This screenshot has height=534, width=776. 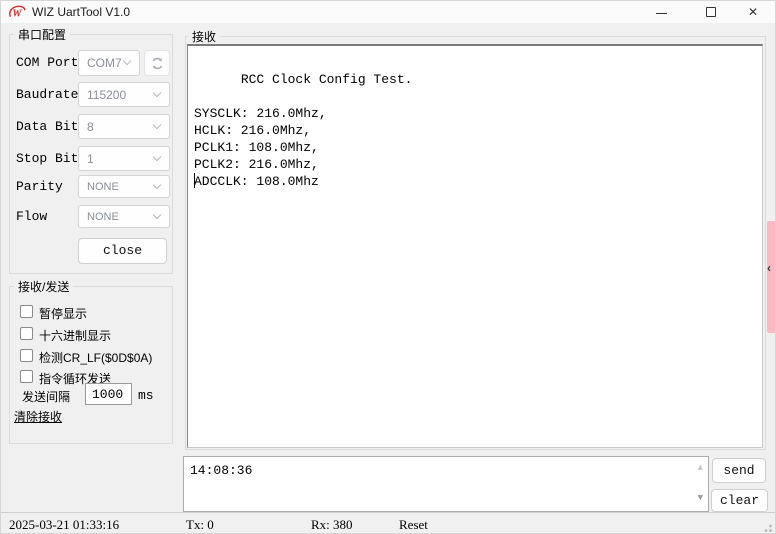 What do you see at coordinates (47, 126) in the screenshot?
I see `data-bit-label: Data Bit` at bounding box center [47, 126].